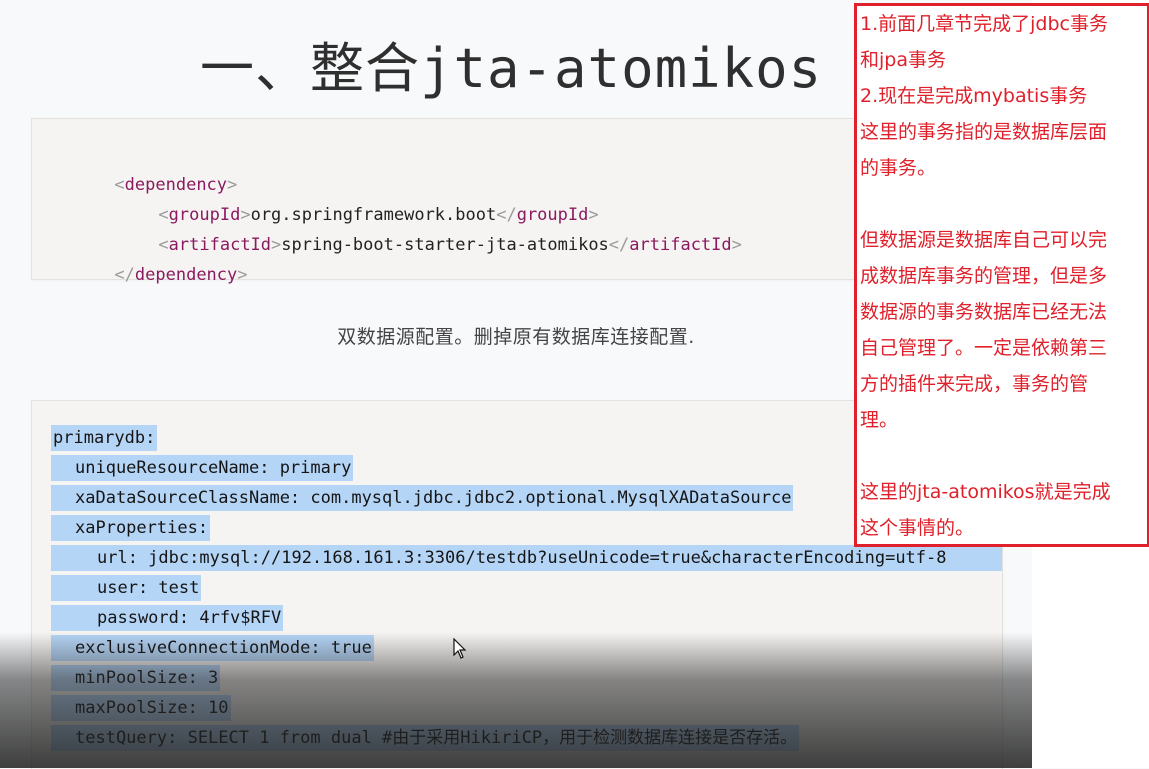 The width and height of the screenshot is (1149, 769). Describe the element at coordinates (145, 167) in the screenshot. I see `code-line: <dependency>` at that location.